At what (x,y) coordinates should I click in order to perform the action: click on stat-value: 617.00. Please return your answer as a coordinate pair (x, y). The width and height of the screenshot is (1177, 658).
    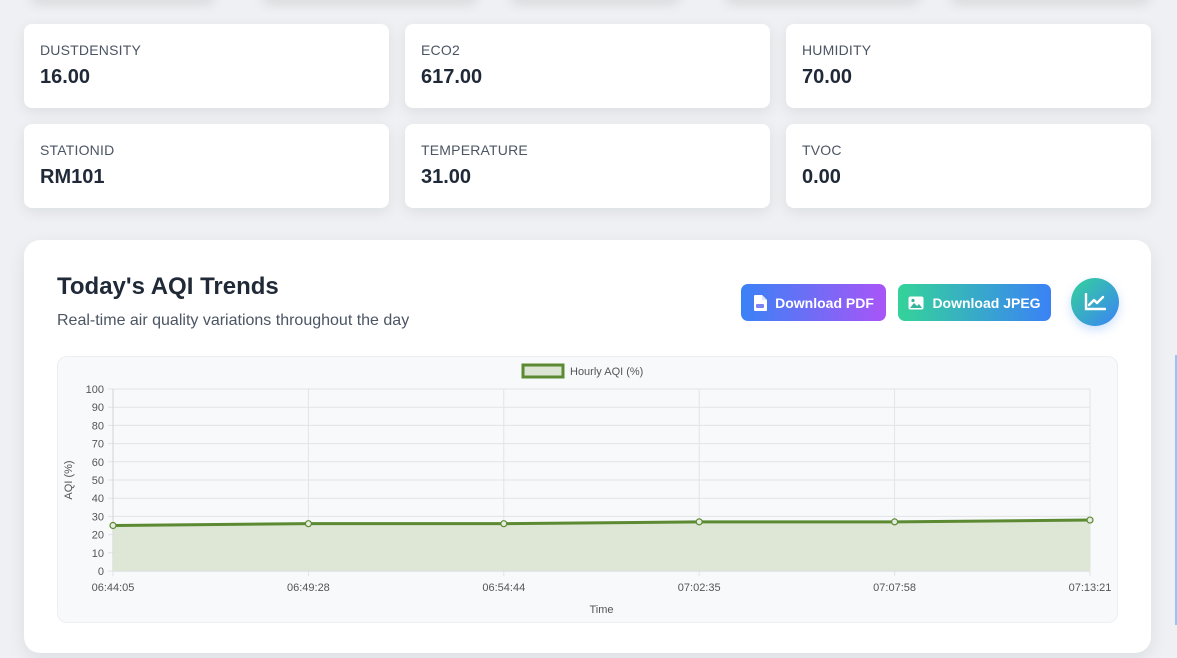
    Looking at the image, I should click on (452, 77).